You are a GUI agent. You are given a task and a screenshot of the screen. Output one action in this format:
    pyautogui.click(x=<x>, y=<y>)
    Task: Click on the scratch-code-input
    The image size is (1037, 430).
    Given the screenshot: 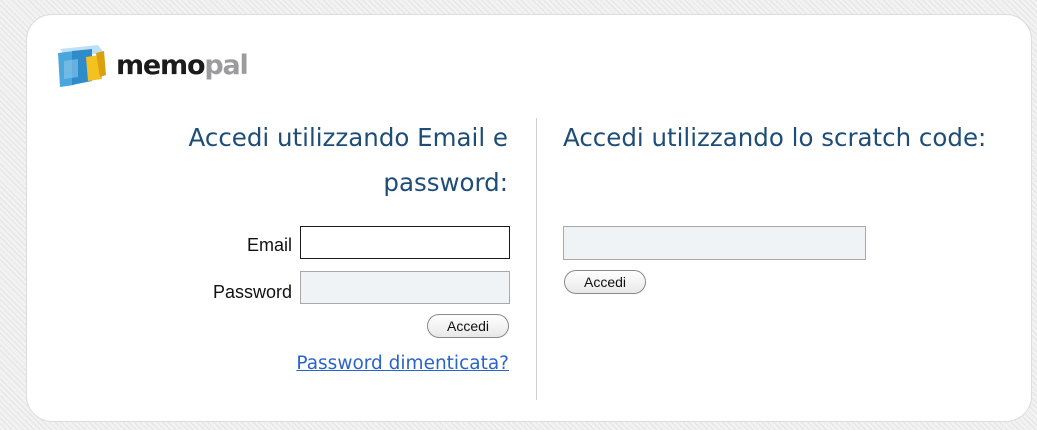 What is the action you would take?
    pyautogui.click(x=714, y=243)
    